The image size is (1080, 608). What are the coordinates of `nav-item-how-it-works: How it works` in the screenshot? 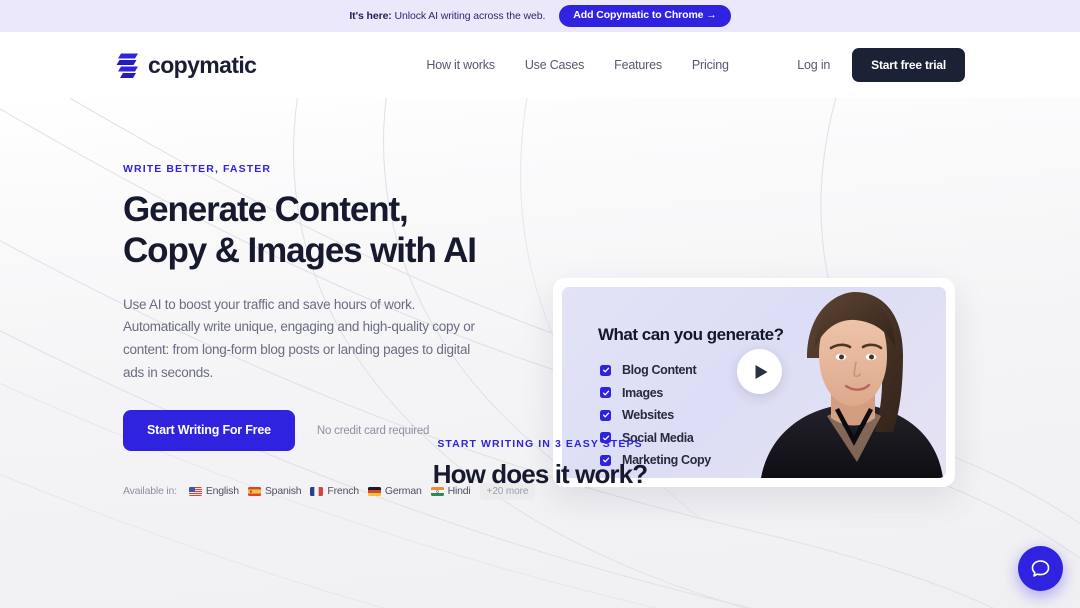 It's located at (460, 65).